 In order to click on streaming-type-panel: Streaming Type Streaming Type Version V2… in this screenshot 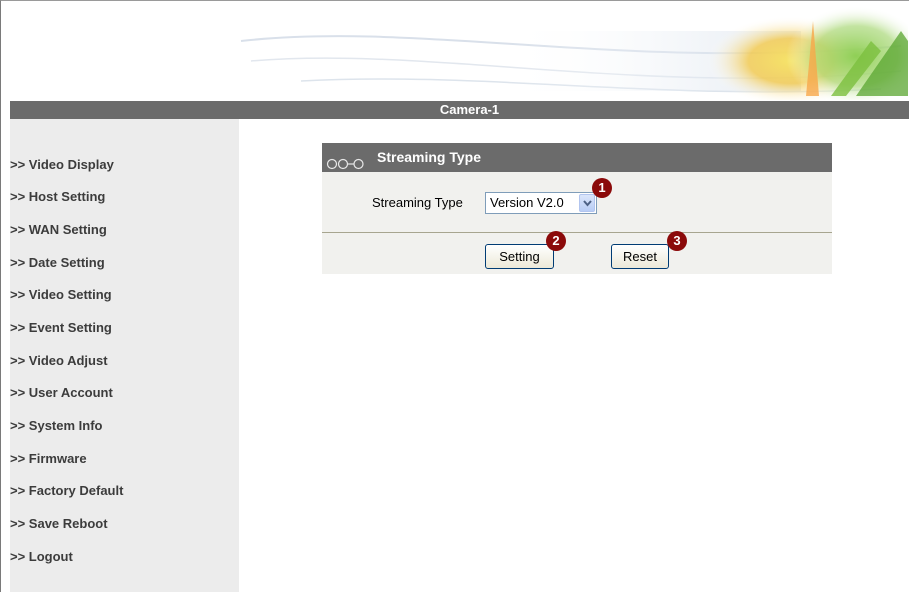, I will do `click(577, 208)`.